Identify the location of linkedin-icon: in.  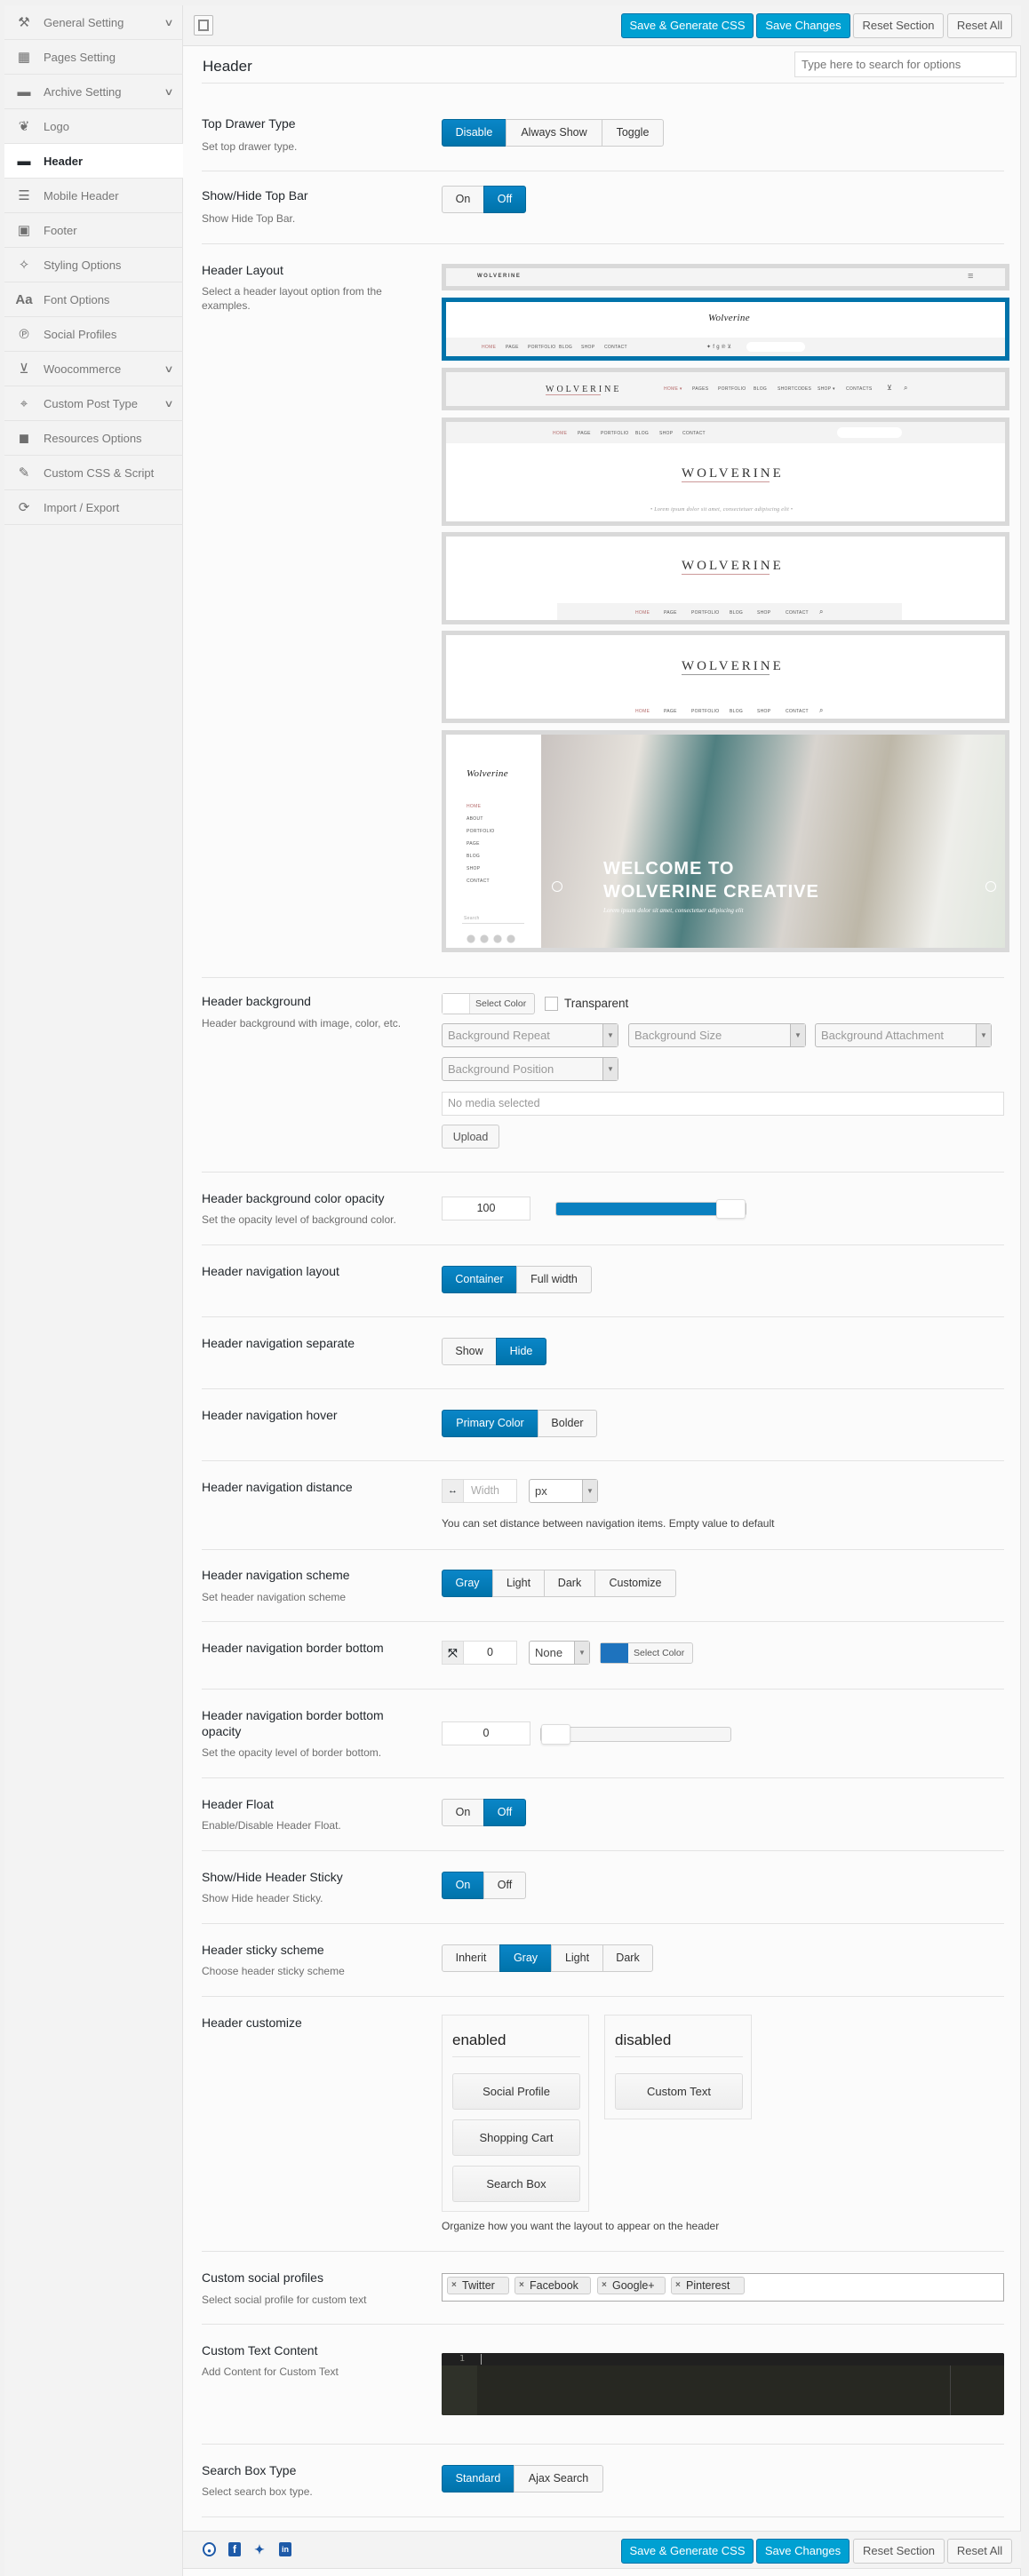
(285, 2549).